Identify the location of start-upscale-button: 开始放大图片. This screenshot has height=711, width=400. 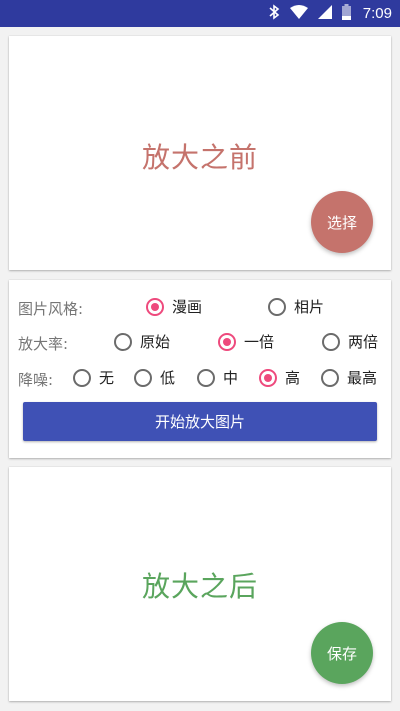
(200, 421).